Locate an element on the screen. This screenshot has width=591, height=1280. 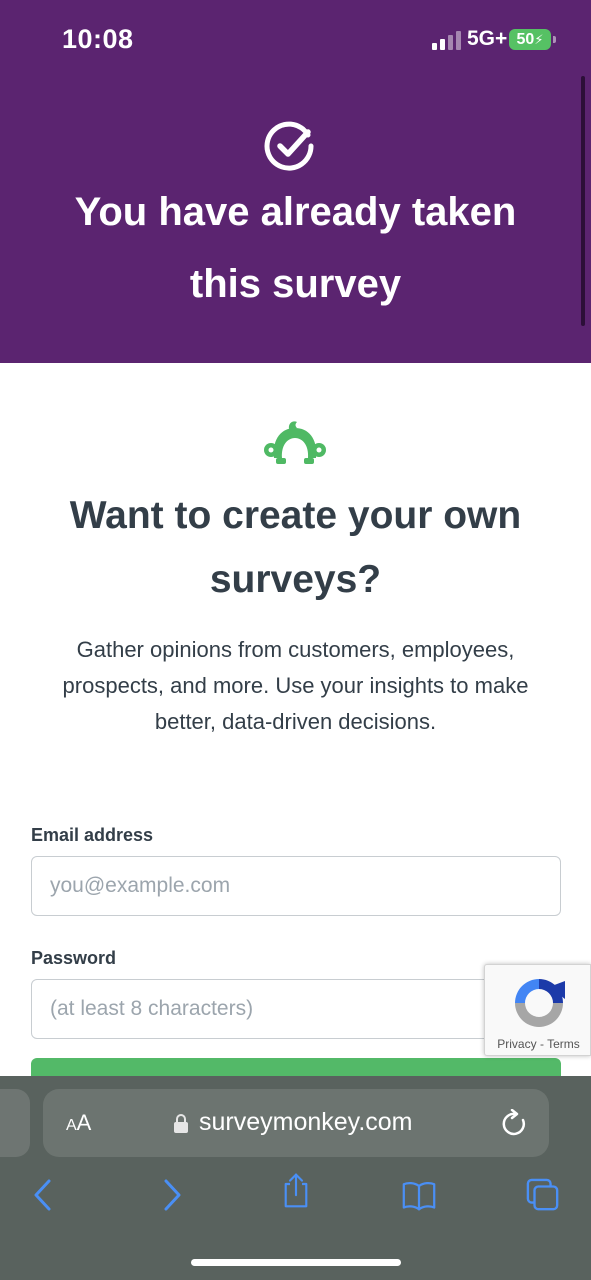
surveymonkey-logo-icon is located at coordinates (295, 442).